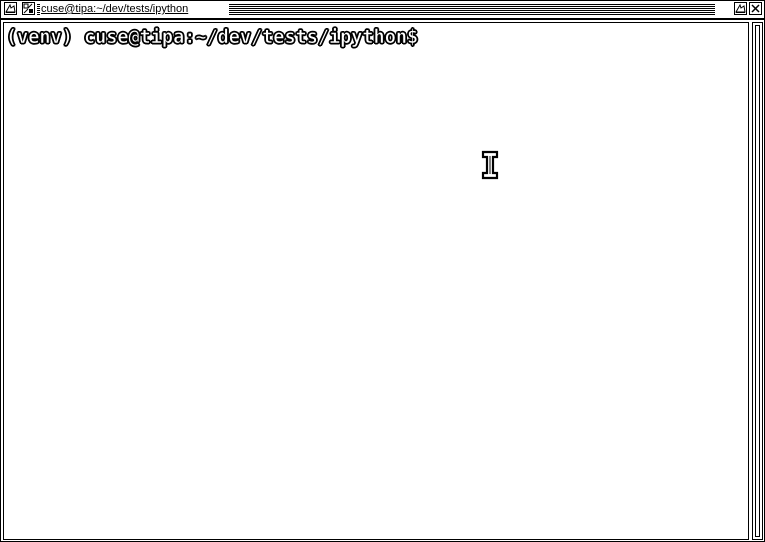  I want to click on iconify-icon, so click(740, 8).